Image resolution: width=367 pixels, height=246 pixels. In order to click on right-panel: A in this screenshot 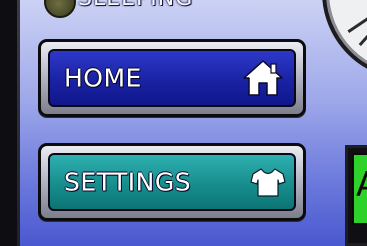, I will do `click(356, 195)`.